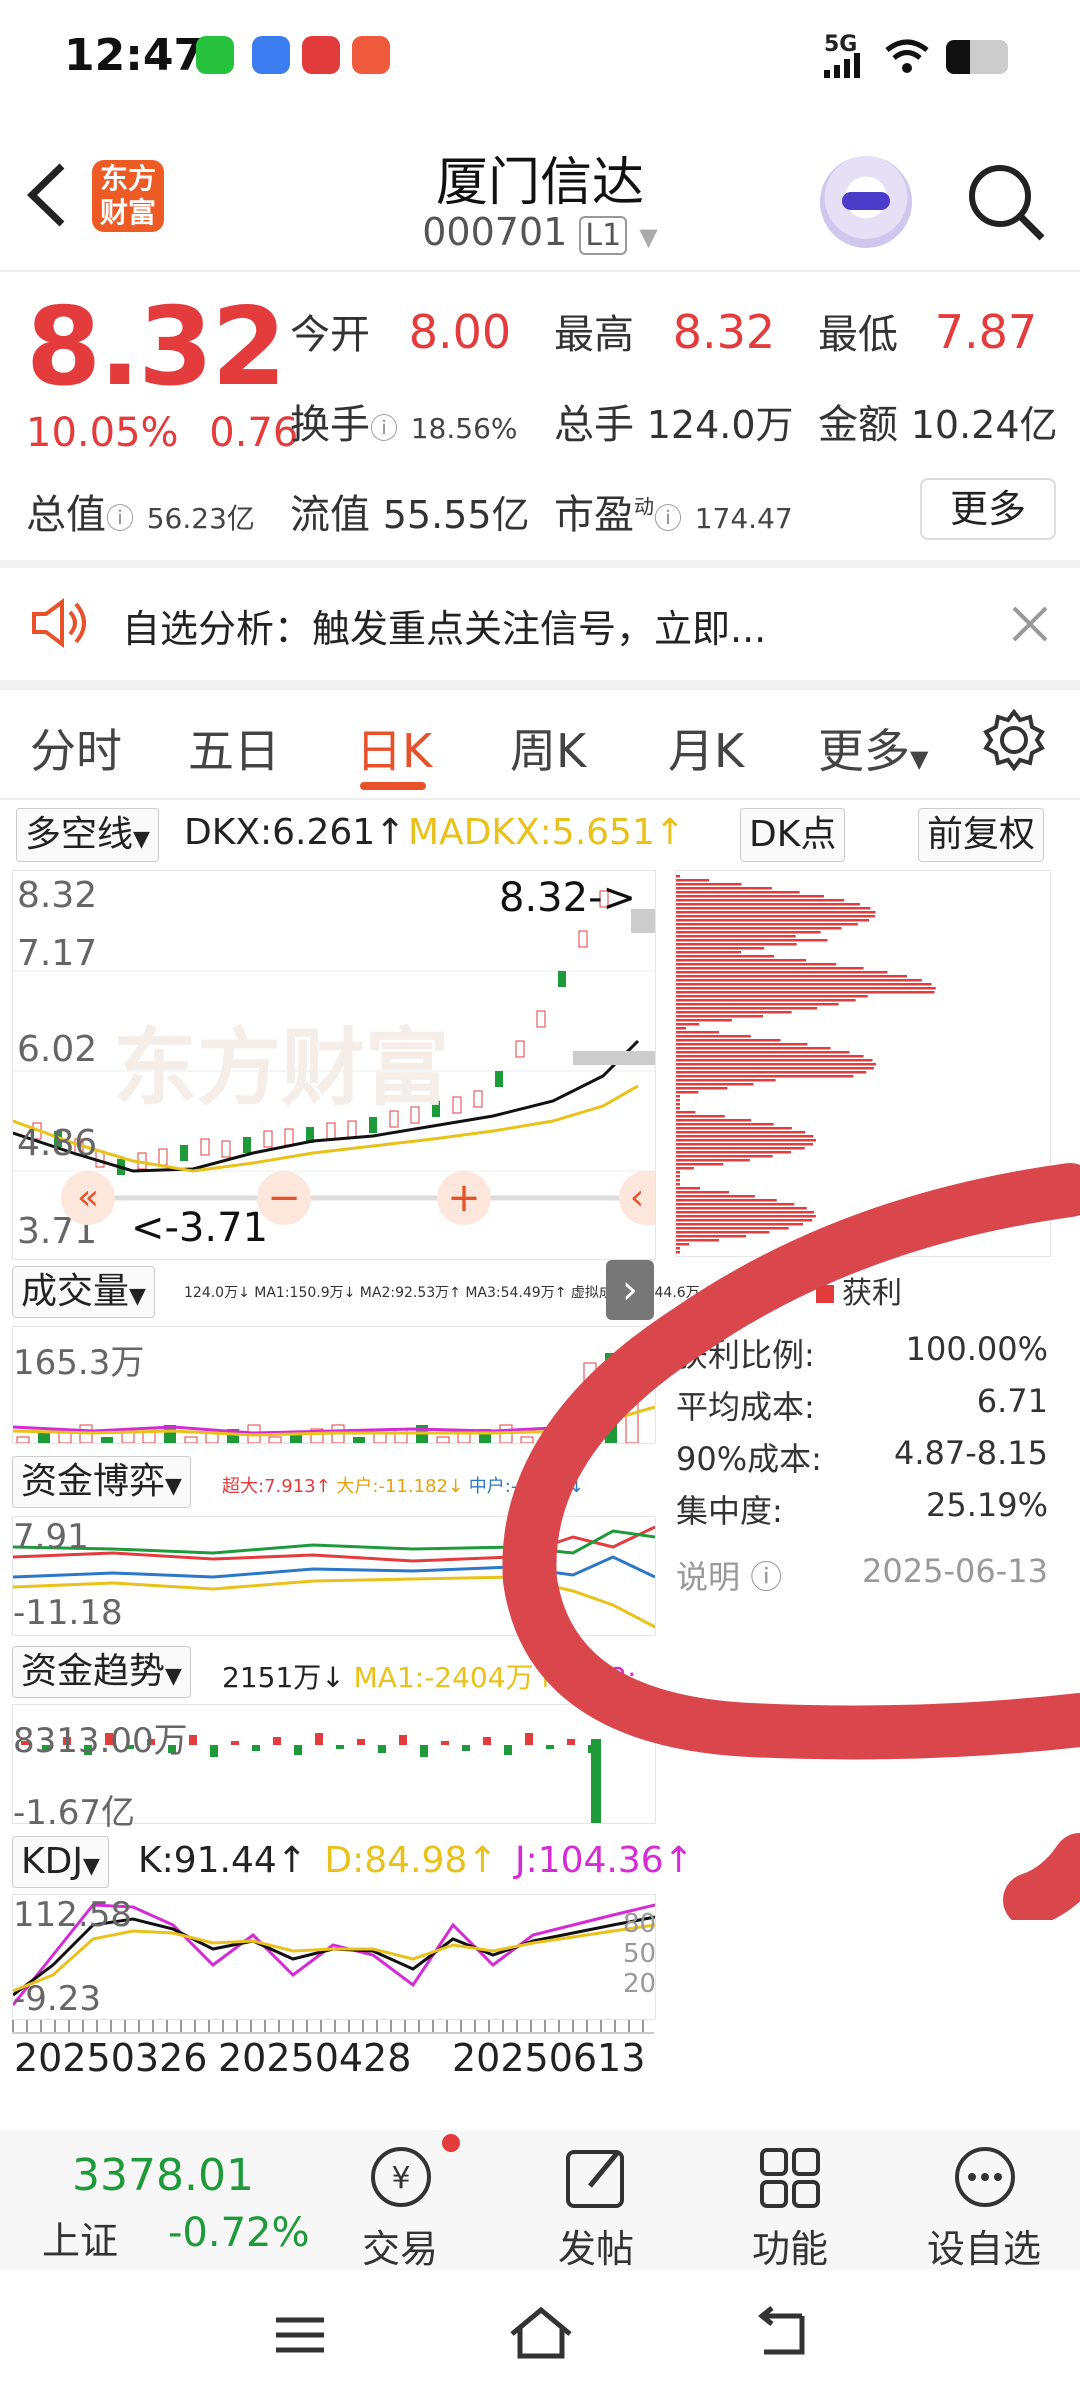 This screenshot has width=1080, height=2400. What do you see at coordinates (790, 2178) in the screenshot?
I see `grid-icon` at bounding box center [790, 2178].